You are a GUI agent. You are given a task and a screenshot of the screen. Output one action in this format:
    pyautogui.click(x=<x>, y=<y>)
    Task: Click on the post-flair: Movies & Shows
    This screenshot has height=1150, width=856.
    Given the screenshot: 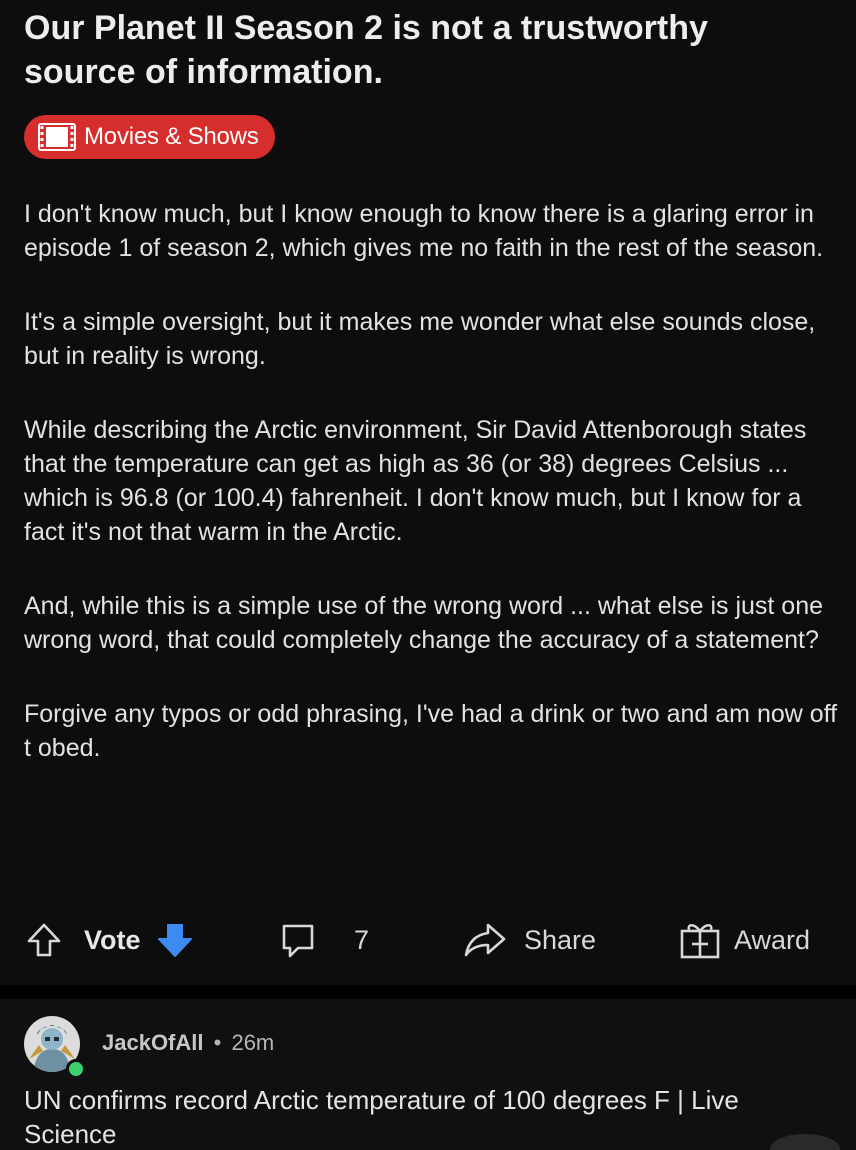 What is the action you would take?
    pyautogui.click(x=149, y=137)
    